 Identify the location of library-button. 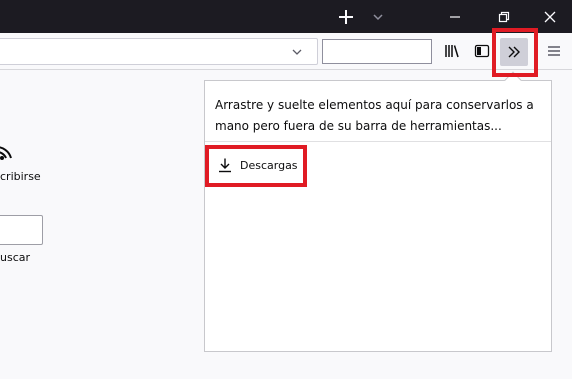
(452, 51).